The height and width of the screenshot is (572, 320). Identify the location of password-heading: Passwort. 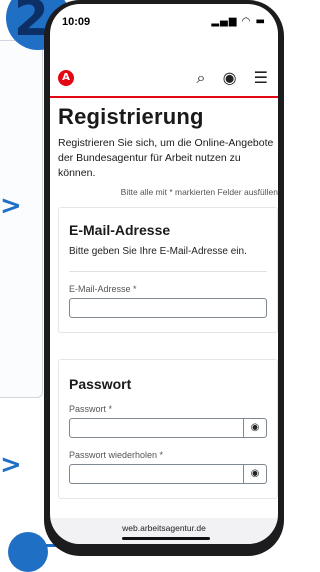
(100, 384).